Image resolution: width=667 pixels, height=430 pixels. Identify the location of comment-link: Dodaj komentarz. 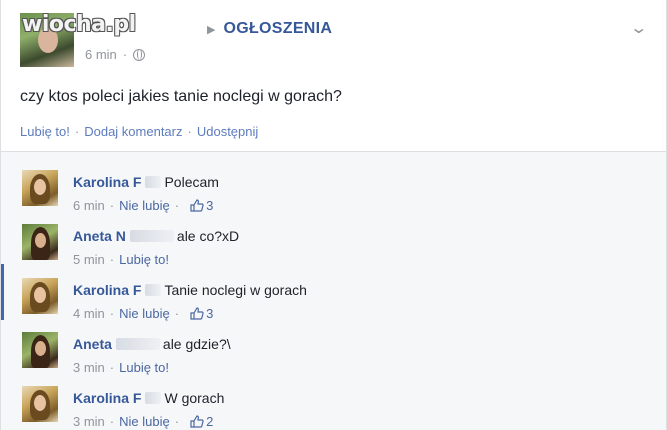
(133, 131).